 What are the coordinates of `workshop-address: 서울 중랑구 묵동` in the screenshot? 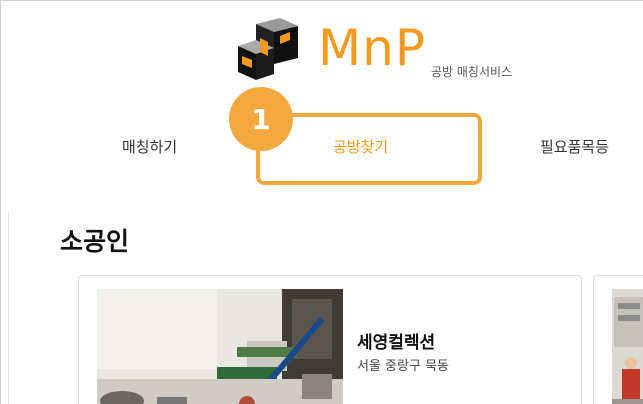 It's located at (403, 366).